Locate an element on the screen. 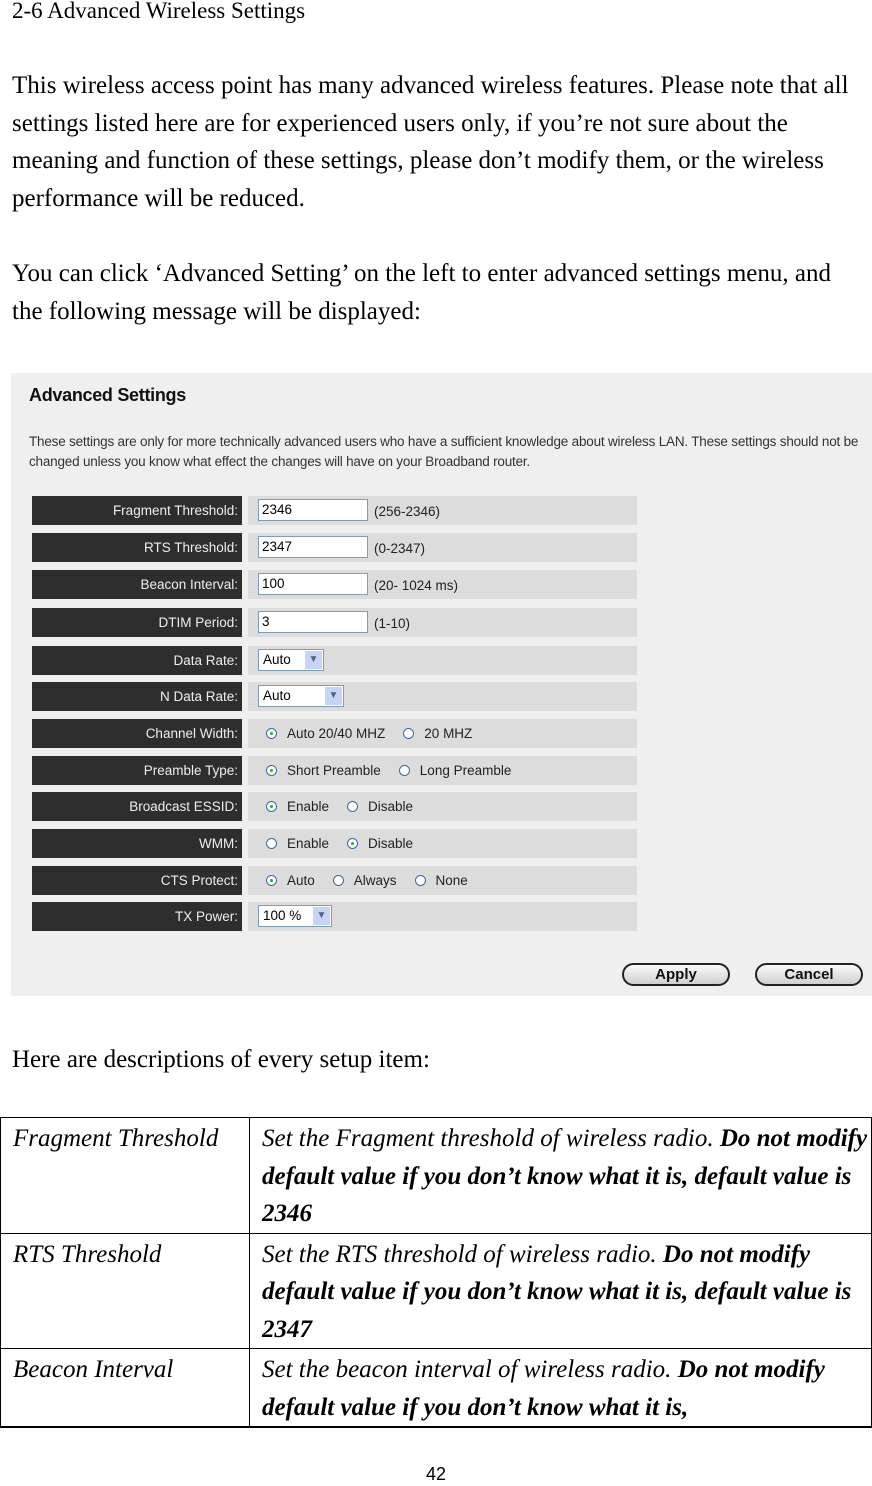 Image resolution: width=872 pixels, height=1486 pixels. row-channel-width: Channel Width: Auto 20/40 MHZ 20 MHZ is located at coordinates (334, 733).